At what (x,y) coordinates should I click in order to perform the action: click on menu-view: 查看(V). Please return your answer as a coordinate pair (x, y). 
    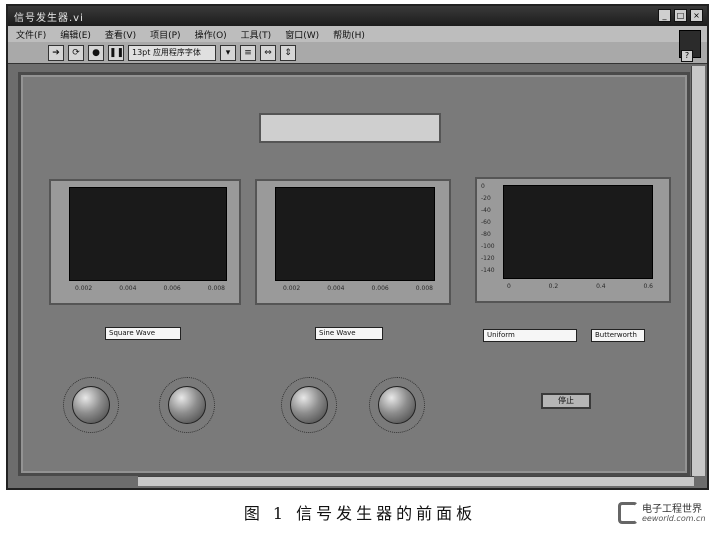
    Looking at the image, I should click on (120, 34).